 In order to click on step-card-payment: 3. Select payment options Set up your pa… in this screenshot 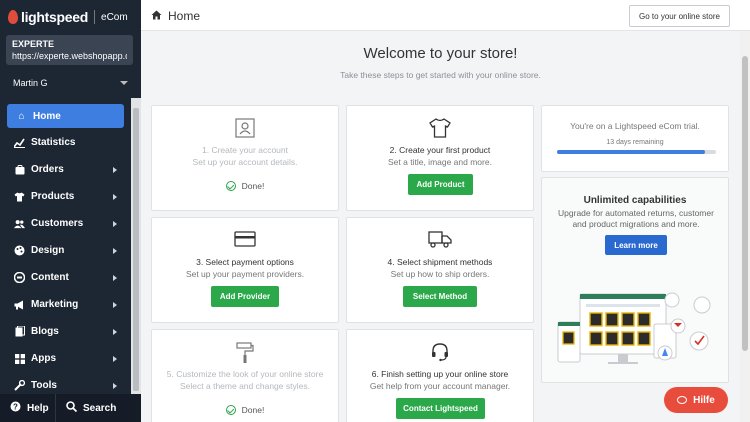, I will do `click(245, 270)`.